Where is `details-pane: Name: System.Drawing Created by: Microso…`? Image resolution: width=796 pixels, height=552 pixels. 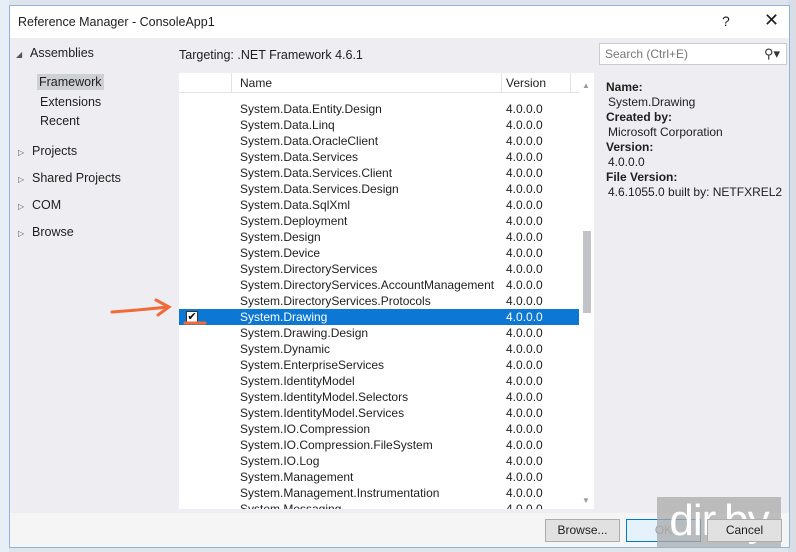 details-pane: Name: System.Drawing Created by: Microso… is located at coordinates (694, 140).